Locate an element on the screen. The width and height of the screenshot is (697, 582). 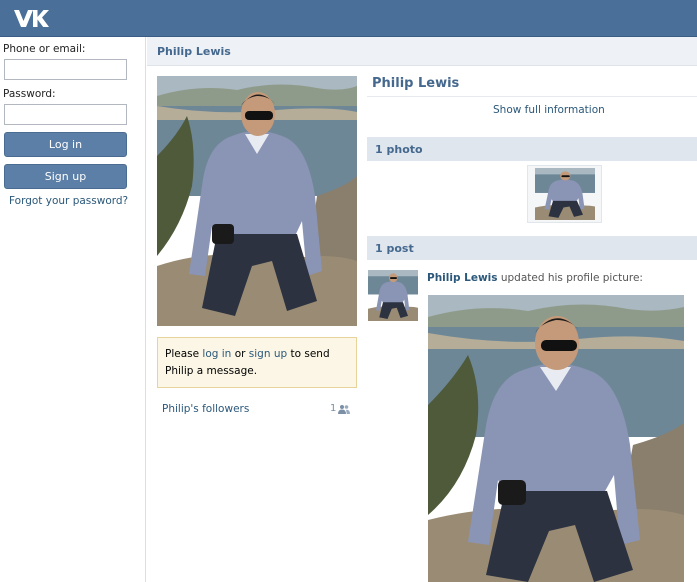
password-field is located at coordinates (65, 114).